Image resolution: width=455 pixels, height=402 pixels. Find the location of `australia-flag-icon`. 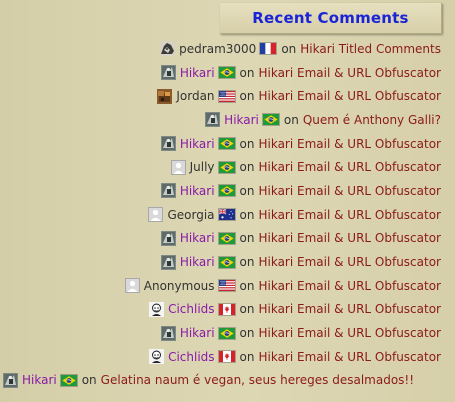

australia-flag-icon is located at coordinates (226, 214).